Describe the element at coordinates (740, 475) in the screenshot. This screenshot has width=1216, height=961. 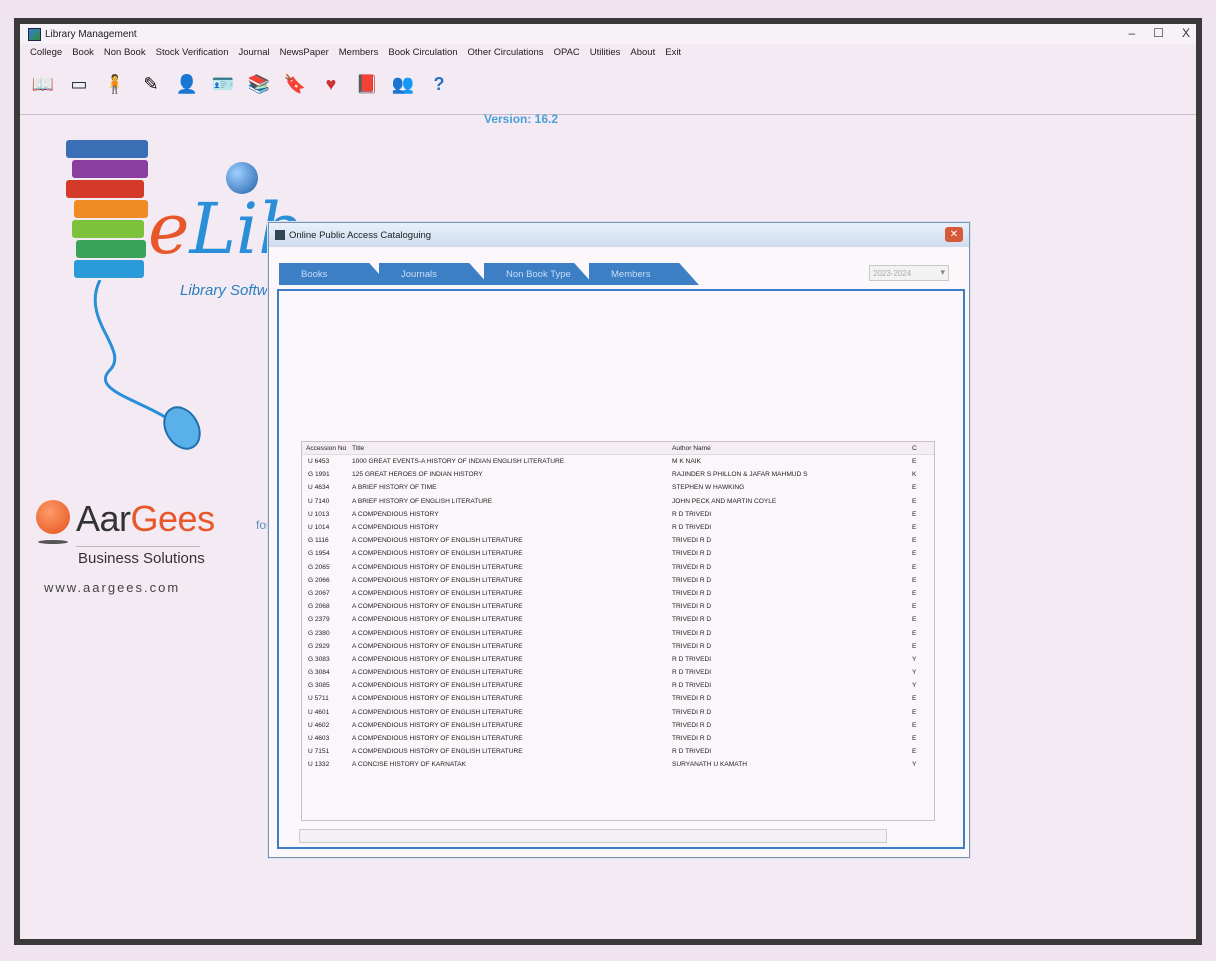
I see `cell-author: RAJINDER S PHILLON & JAFAR MAHMUD S` at that location.